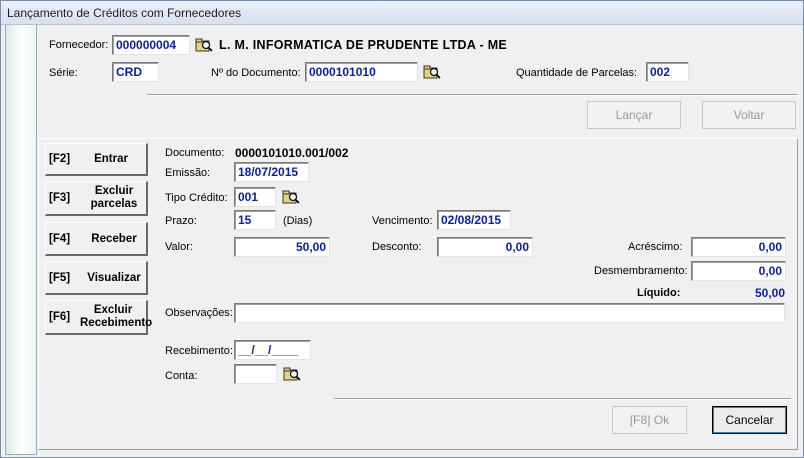 This screenshot has width=804, height=458. Describe the element at coordinates (659, 293) in the screenshot. I see `liquido-label: Líquido:` at that location.